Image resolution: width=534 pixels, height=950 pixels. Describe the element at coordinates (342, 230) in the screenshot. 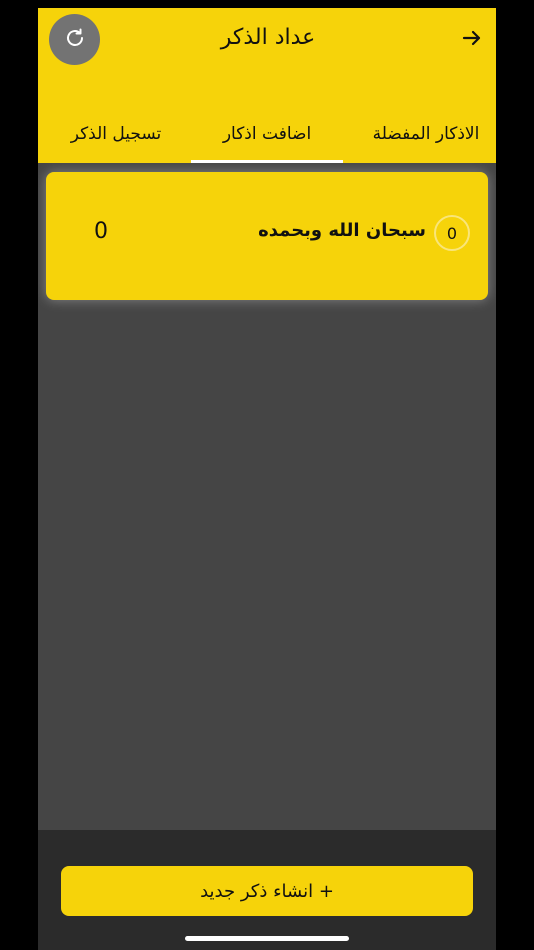

I see `zikr-text: سبحان الله وبحمده` at that location.